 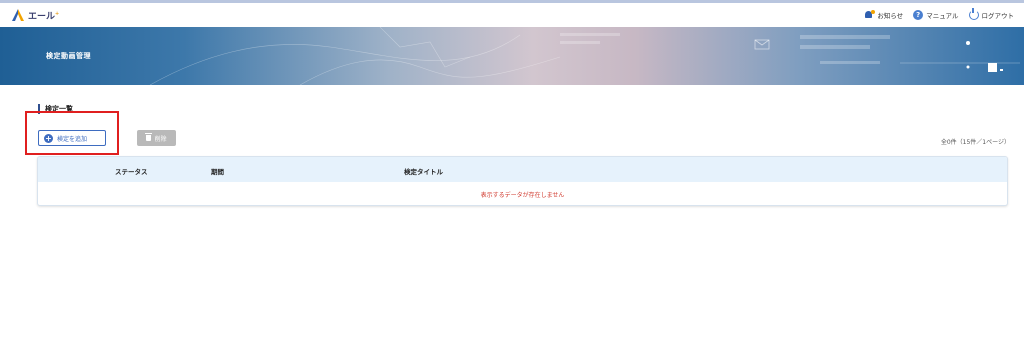 I want to click on trash-icon, so click(x=149, y=137).